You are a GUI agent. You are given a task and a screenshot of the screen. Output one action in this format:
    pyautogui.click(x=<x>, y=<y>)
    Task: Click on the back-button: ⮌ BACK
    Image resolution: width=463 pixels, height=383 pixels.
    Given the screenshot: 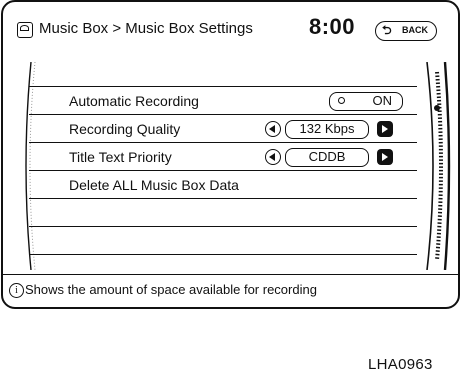 What is the action you would take?
    pyautogui.click(x=406, y=31)
    